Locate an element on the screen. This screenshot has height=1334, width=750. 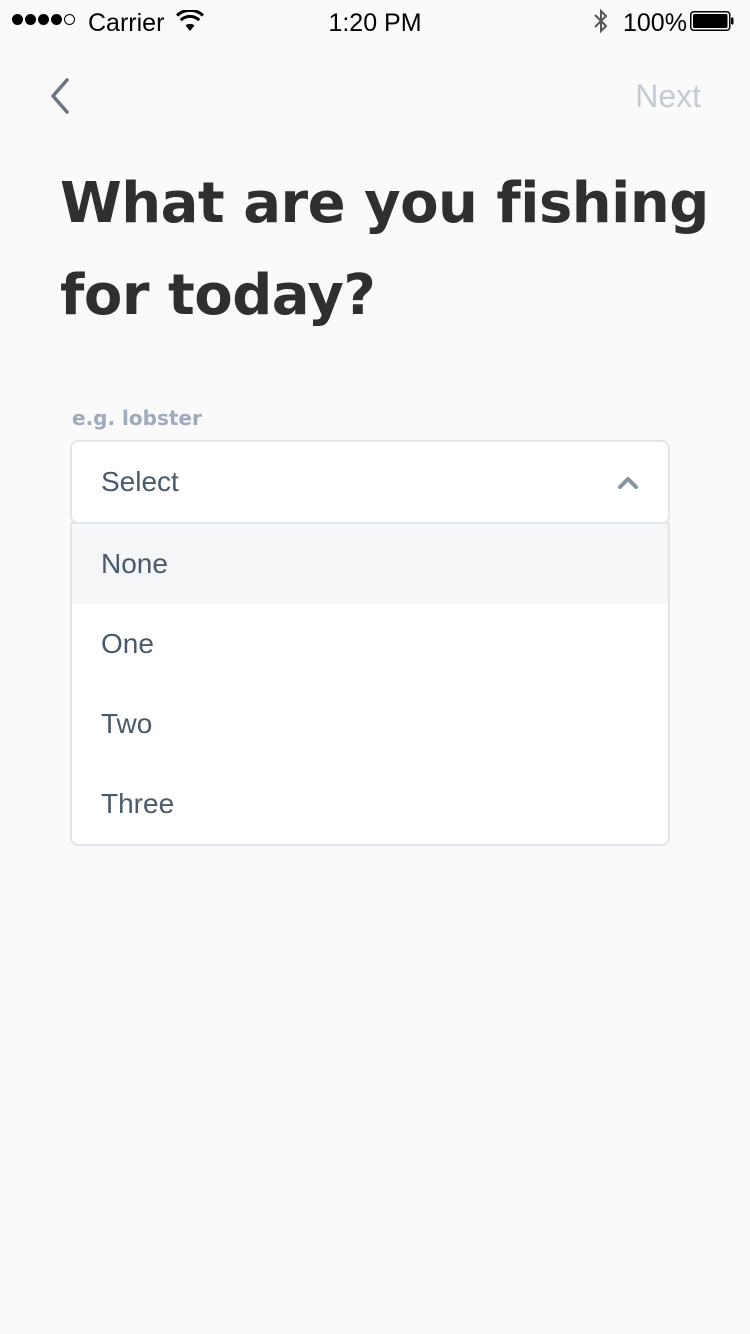
option-three: Three is located at coordinates (370, 804).